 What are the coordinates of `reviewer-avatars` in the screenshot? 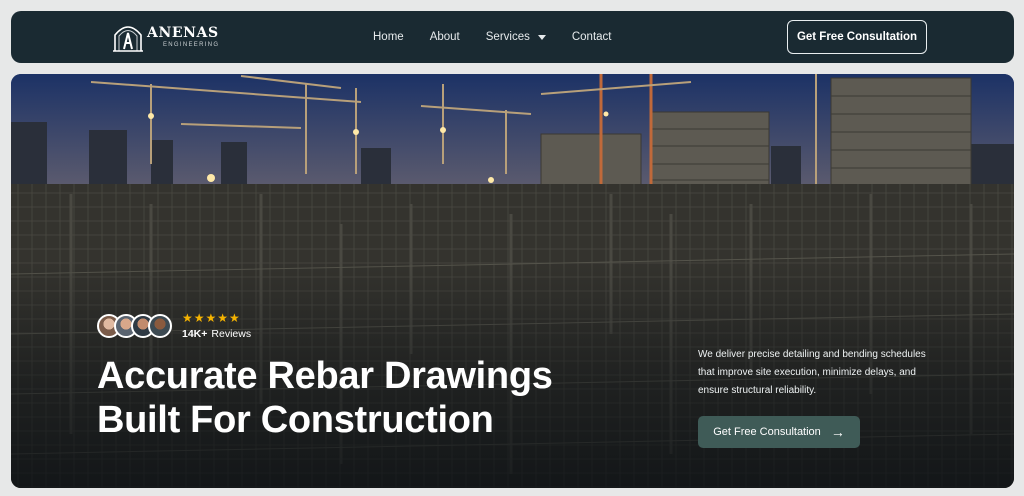 It's located at (134, 326).